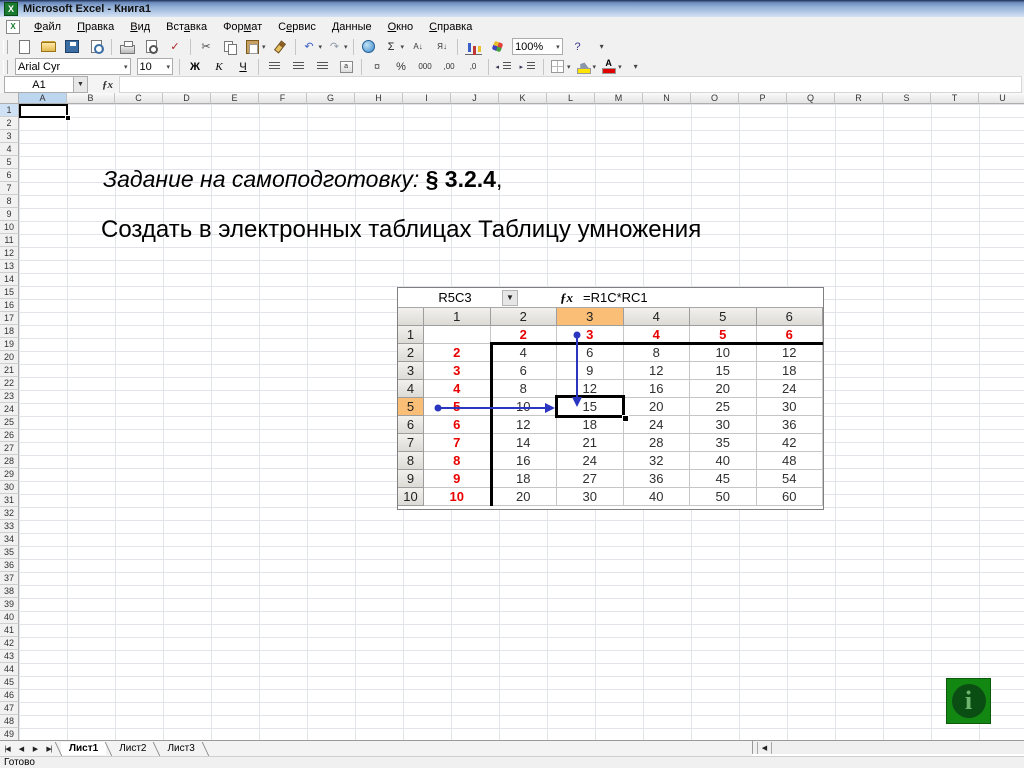 The width and height of the screenshot is (1024, 768). Describe the element at coordinates (9, 98) in the screenshot. I see `select-all-corner` at that location.